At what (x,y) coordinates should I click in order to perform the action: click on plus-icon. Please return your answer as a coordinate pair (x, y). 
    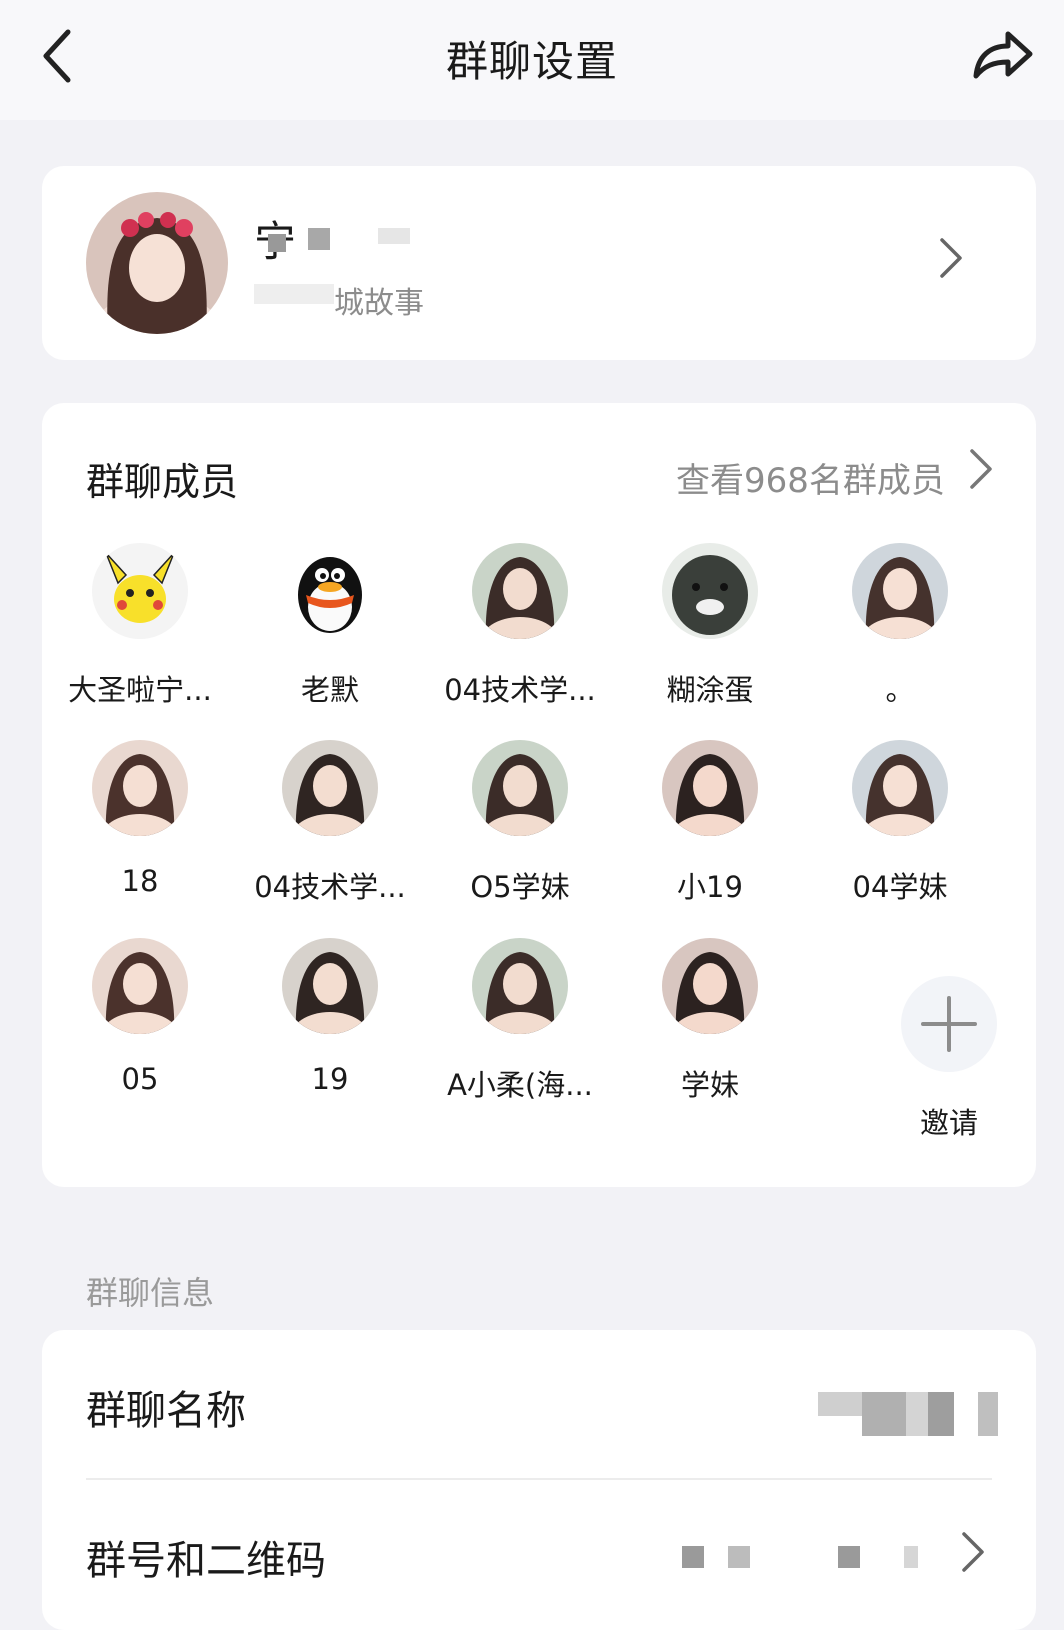
    Looking at the image, I should click on (949, 1024).